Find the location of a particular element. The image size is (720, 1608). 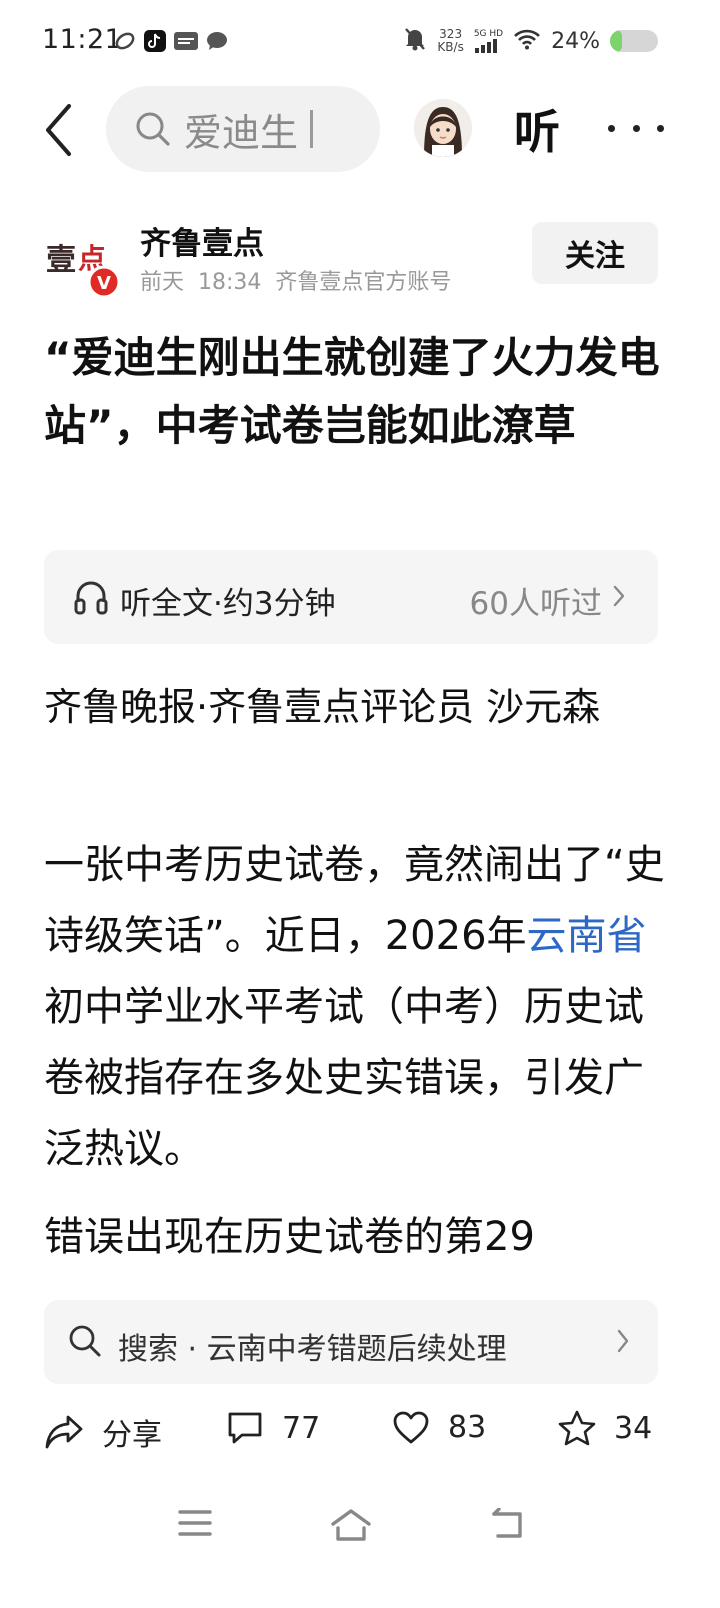

like-button: 83 is located at coordinates (439, 1427).